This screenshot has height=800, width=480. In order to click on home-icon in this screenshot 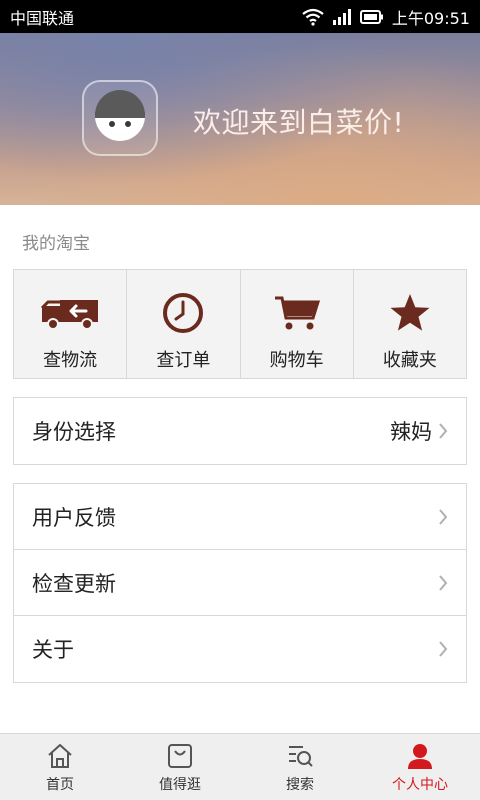, I will do `click(60, 756)`.